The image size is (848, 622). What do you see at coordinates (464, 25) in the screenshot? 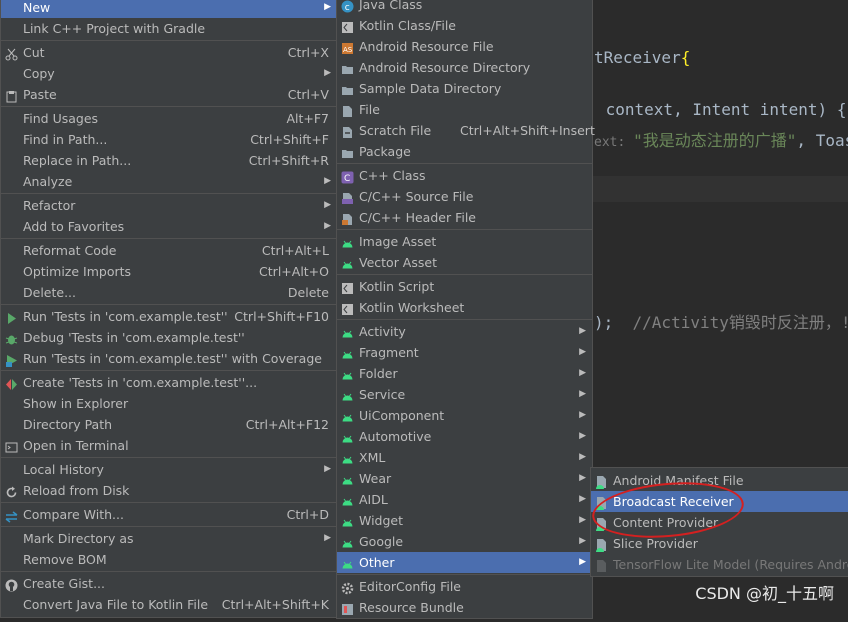
I see `new-item-kotlin-class-file: Kotlin Class/File` at bounding box center [464, 25].